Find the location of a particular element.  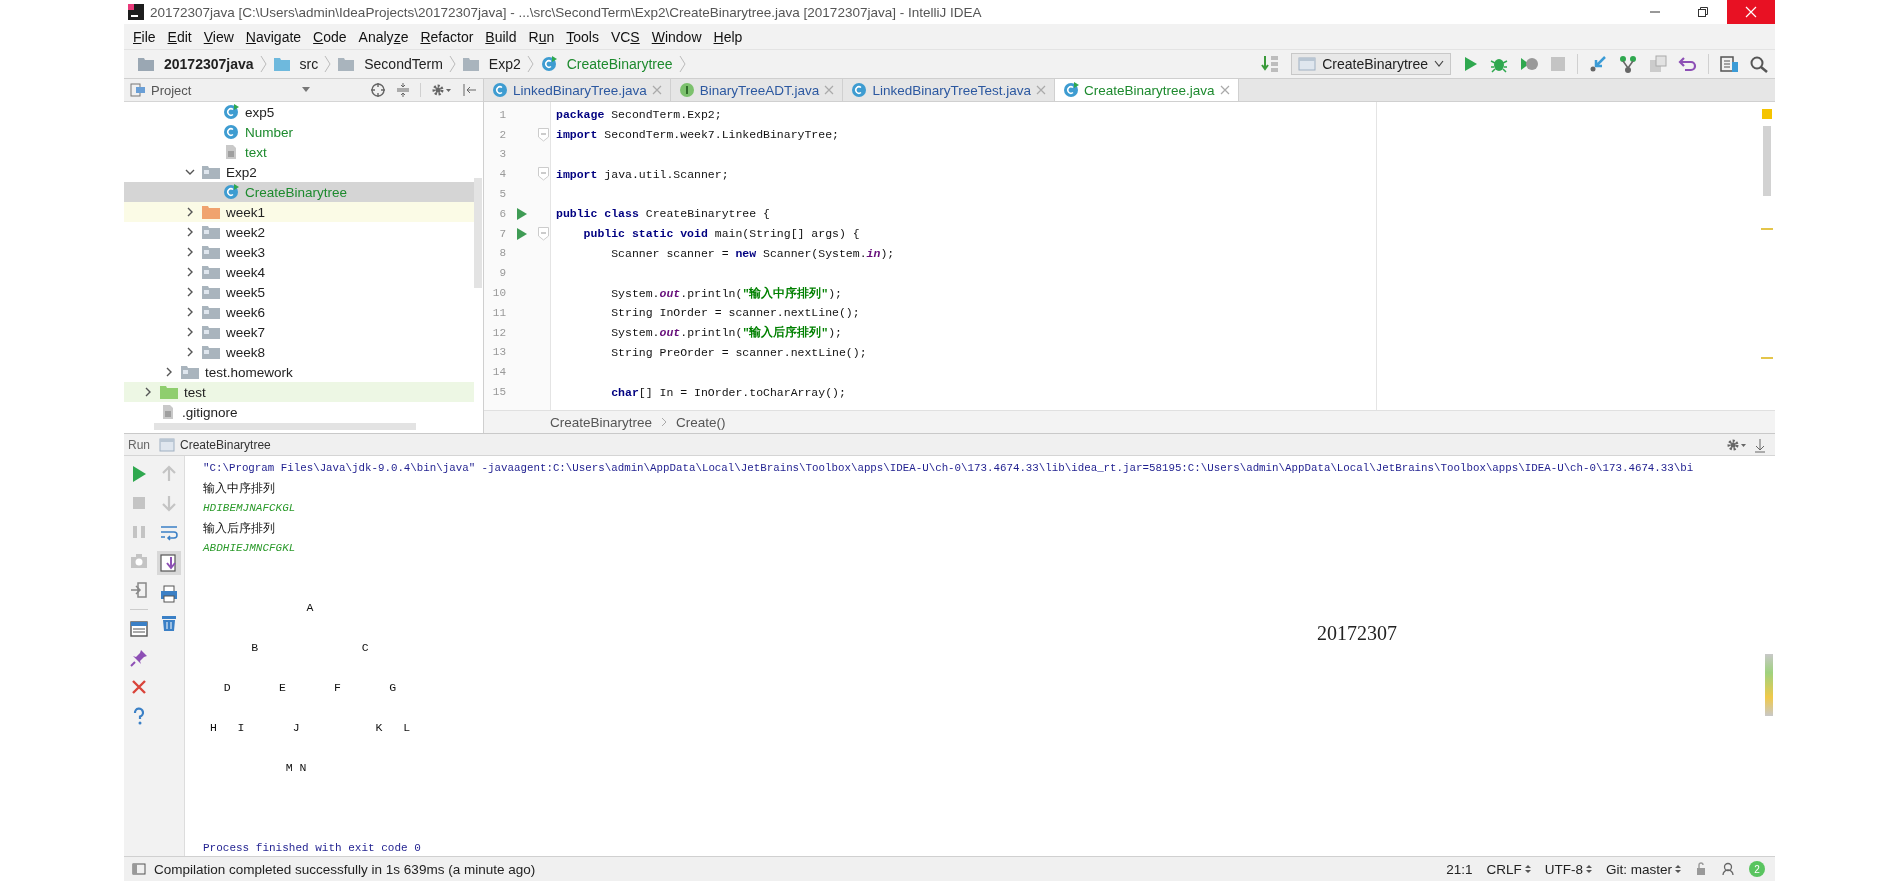

code-line: Scanner scanner = new Scanner(System.in); is located at coordinates (752, 253).